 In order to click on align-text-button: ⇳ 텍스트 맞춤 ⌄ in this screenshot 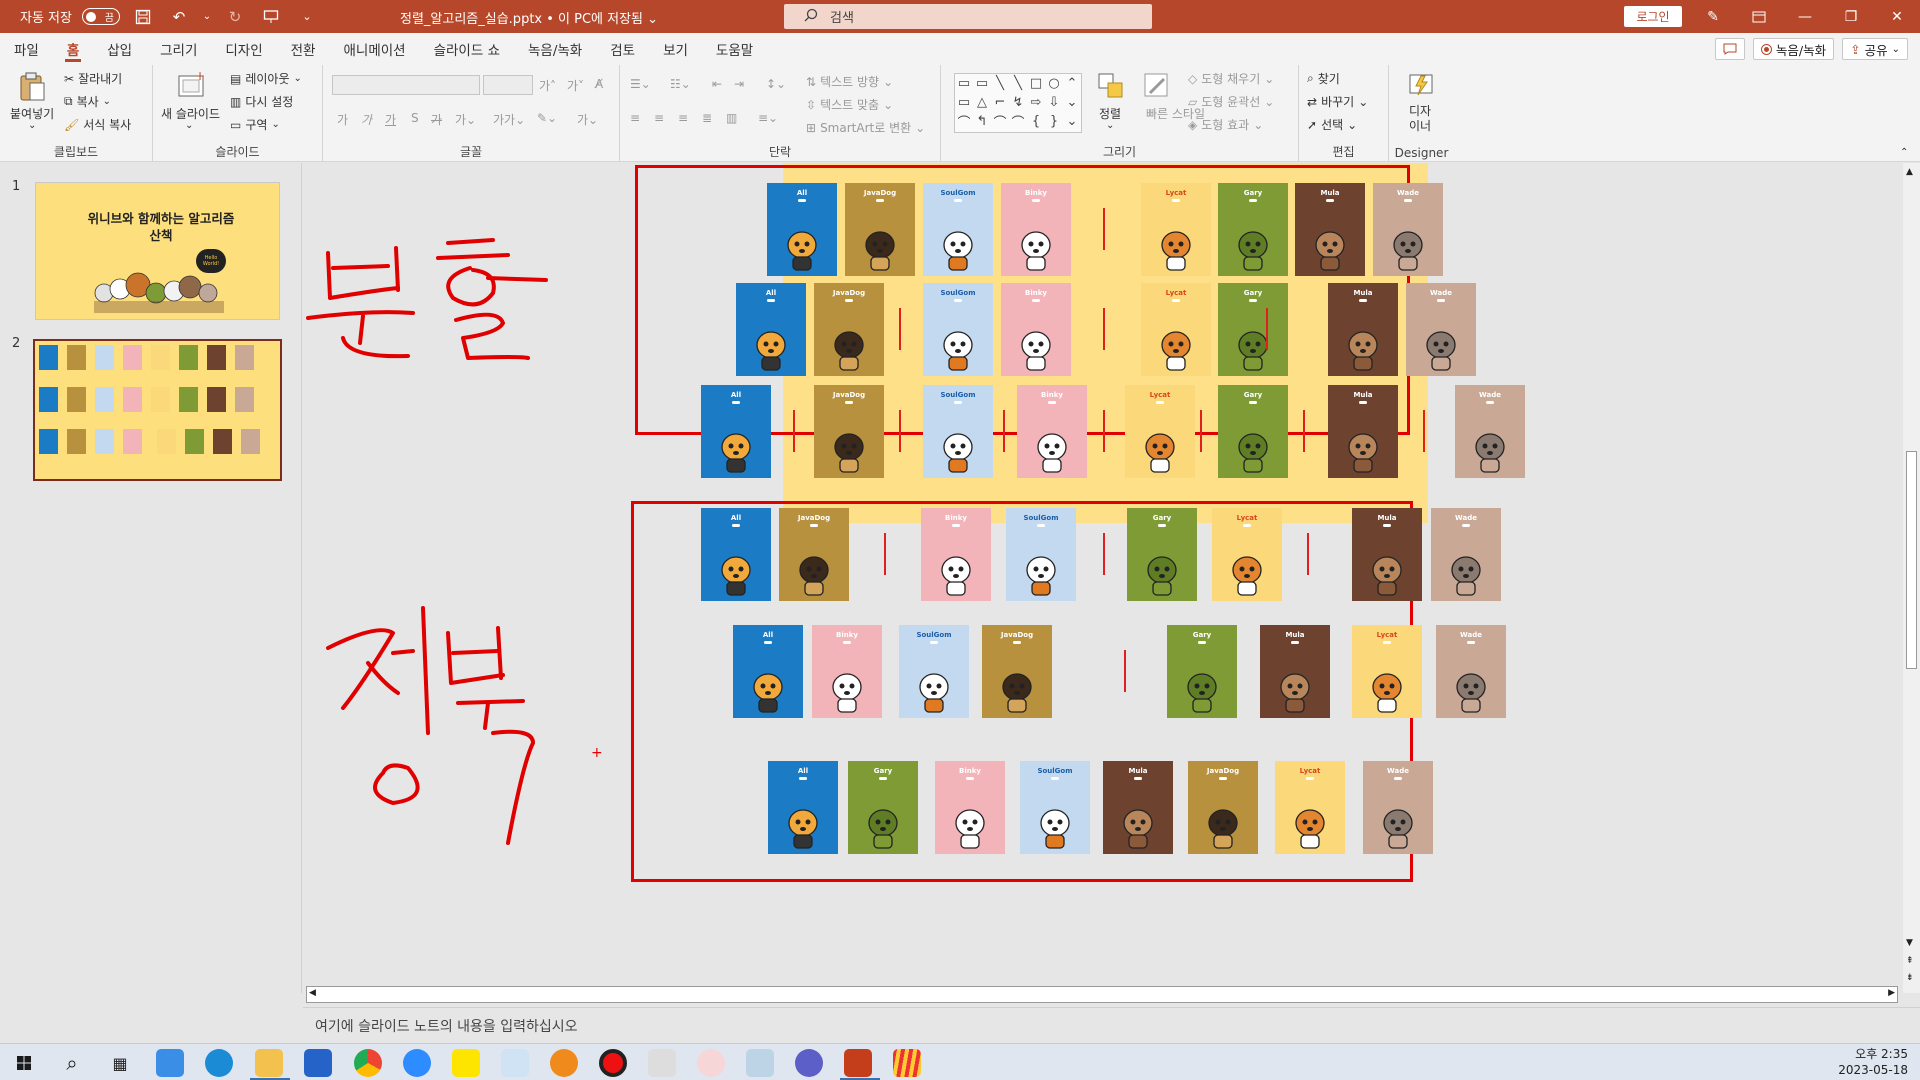, I will do `click(849, 104)`.